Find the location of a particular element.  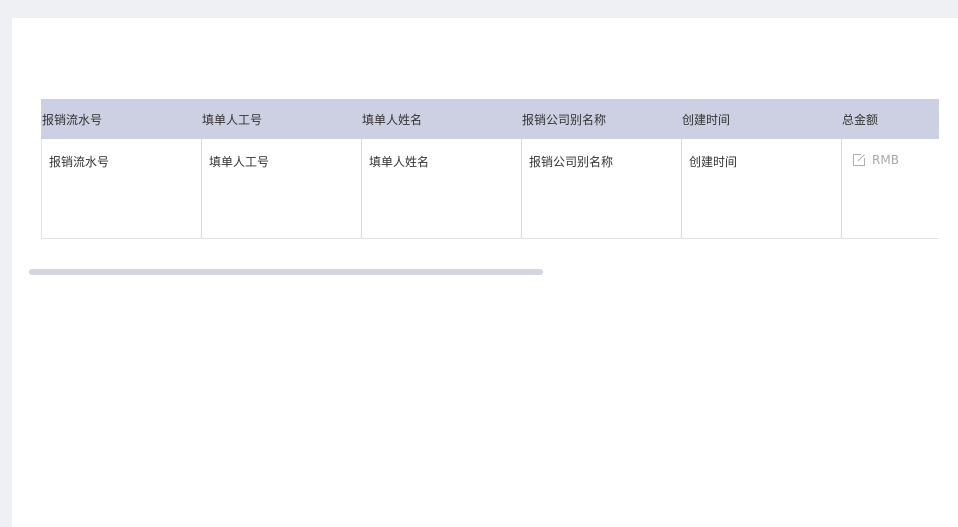

header-company-alias: 报销公司别名称 is located at coordinates (601, 119).